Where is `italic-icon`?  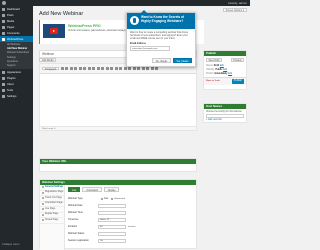 italic-icon is located at coordinates (67, 69).